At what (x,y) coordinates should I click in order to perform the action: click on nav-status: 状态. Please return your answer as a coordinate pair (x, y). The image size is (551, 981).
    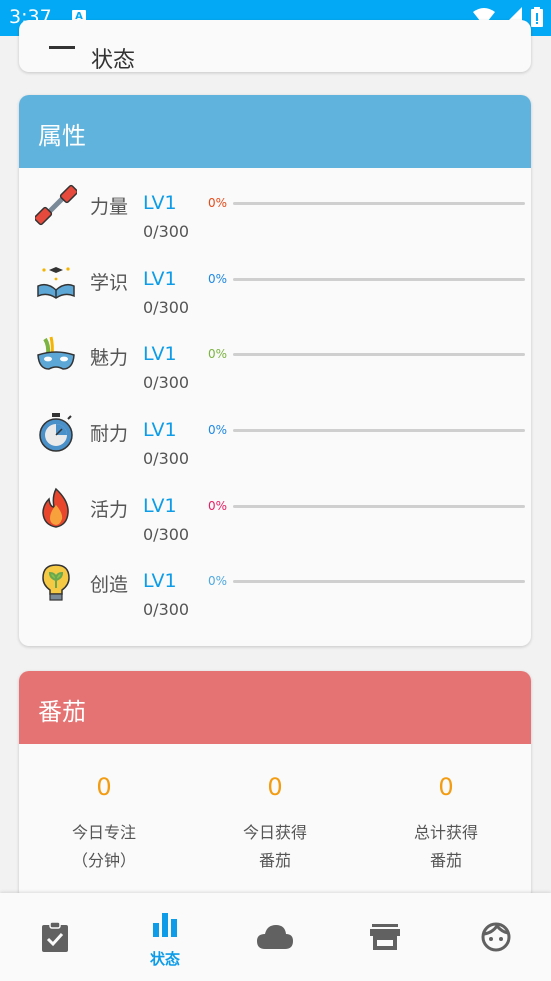
    Looking at the image, I should click on (165, 937).